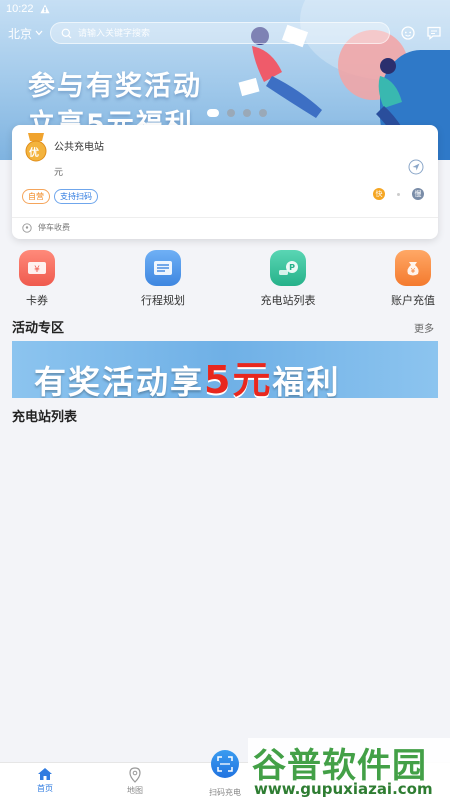 The image size is (450, 800). Describe the element at coordinates (213, 33) in the screenshot. I see `search-input` at that location.